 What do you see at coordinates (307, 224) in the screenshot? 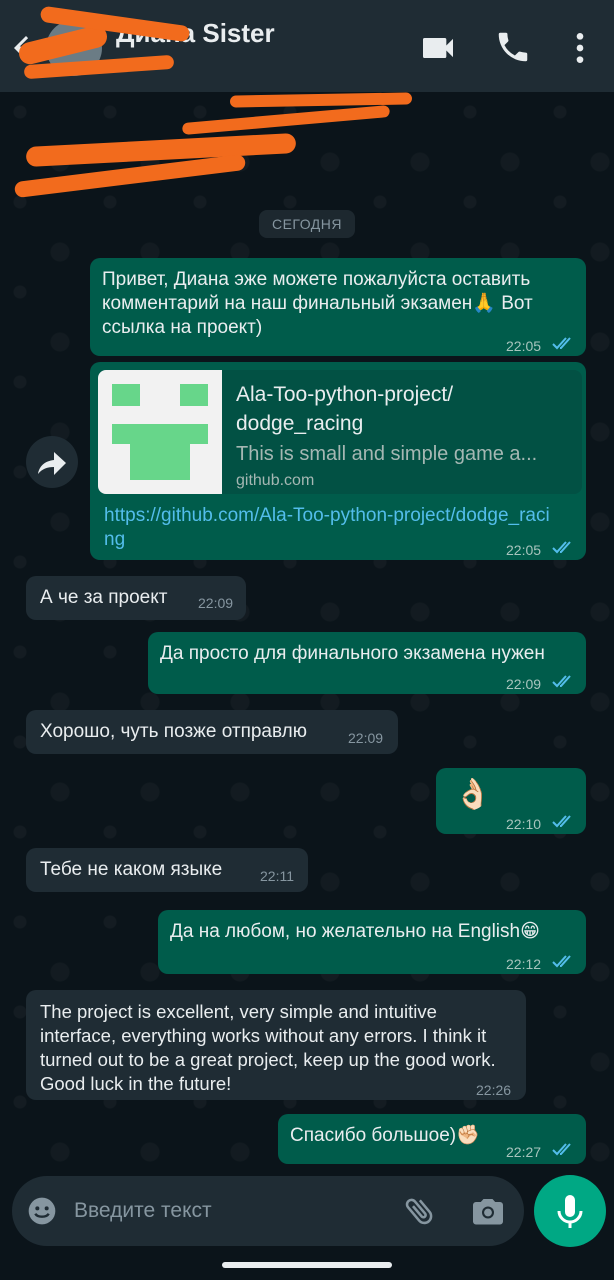
I see `date-chip: СЕГОДНЯ` at bounding box center [307, 224].